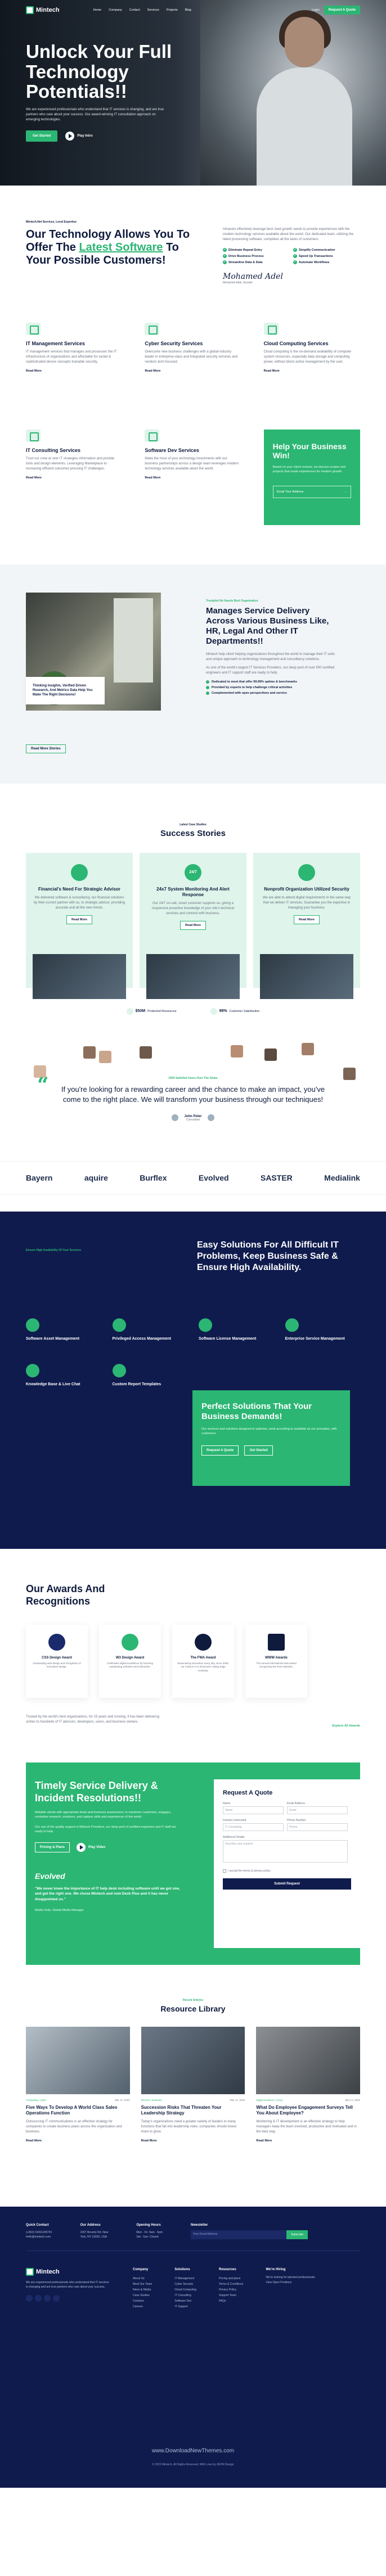  I want to click on post-category: Devices, Networks, so click(151, 2100).